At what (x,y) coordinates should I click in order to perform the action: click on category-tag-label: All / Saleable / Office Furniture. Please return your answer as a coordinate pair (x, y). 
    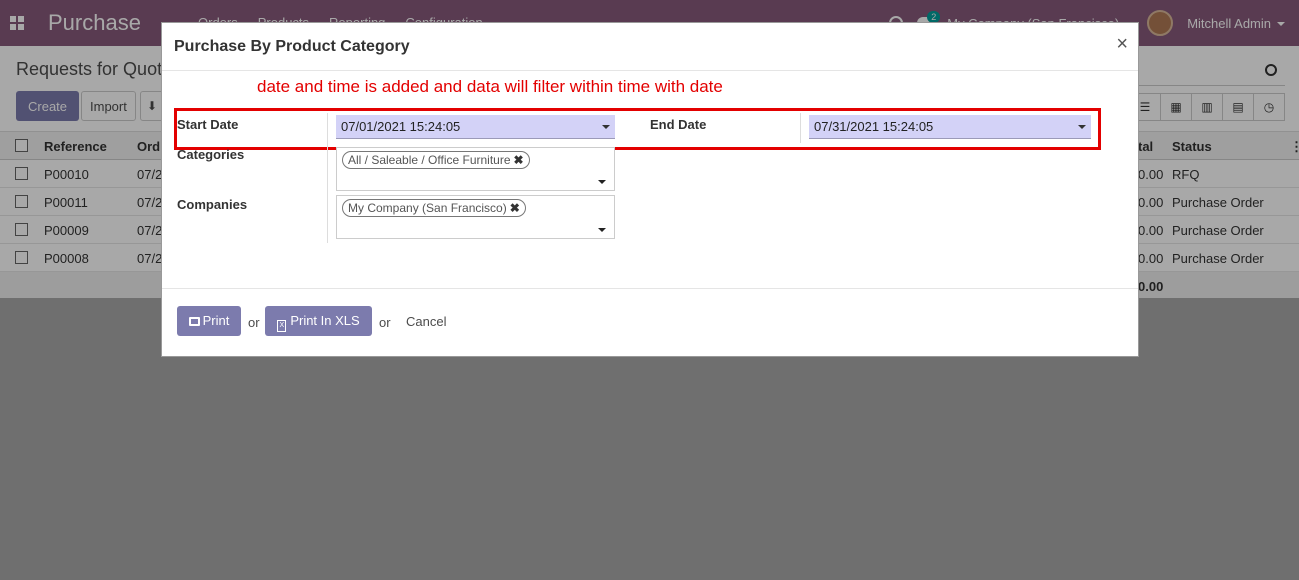
    Looking at the image, I should click on (429, 160).